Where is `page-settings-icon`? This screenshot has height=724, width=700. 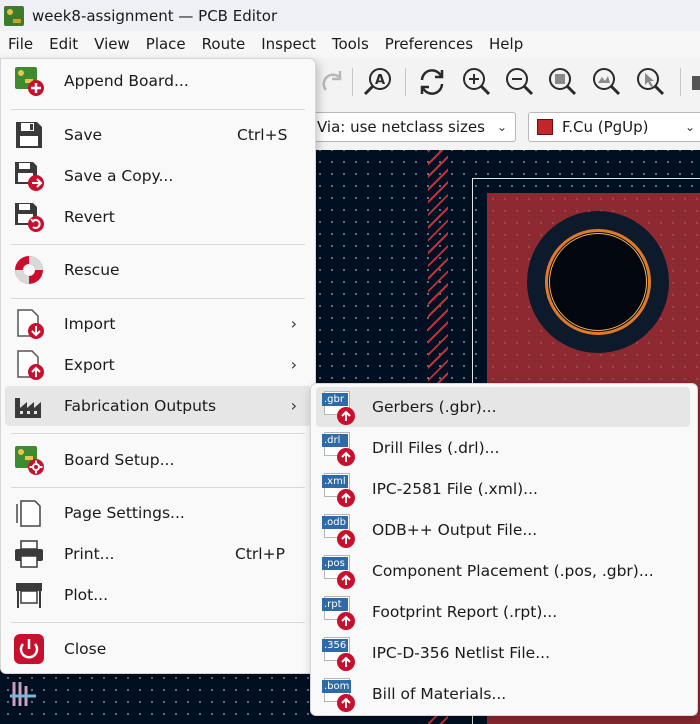 page-settings-icon is located at coordinates (29, 513).